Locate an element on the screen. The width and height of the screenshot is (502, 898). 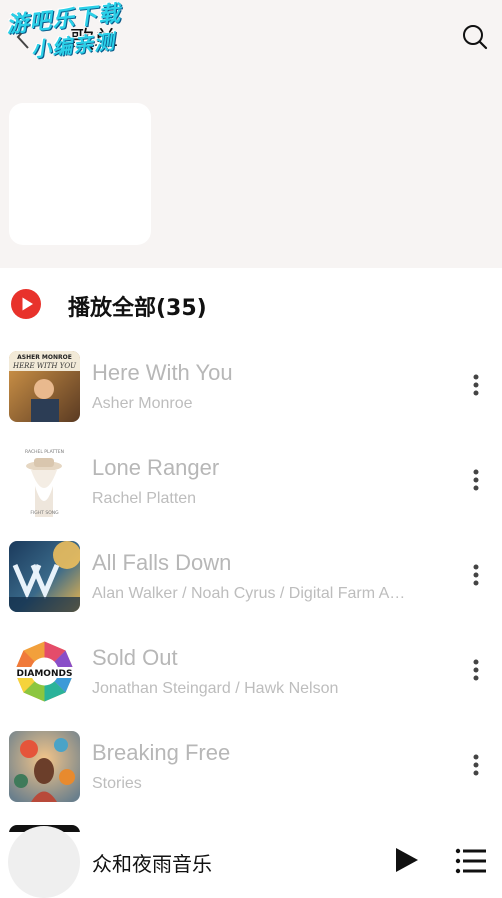
song-row: Breaking Free Stories is located at coordinates (251, 767).